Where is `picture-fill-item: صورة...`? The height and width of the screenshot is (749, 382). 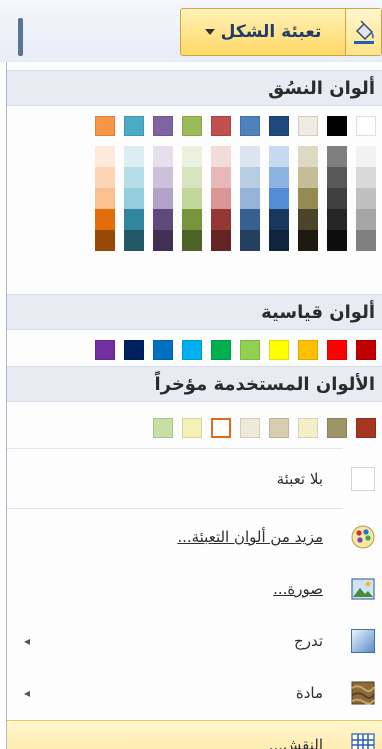 picture-fill-item: صورة... is located at coordinates (194, 589).